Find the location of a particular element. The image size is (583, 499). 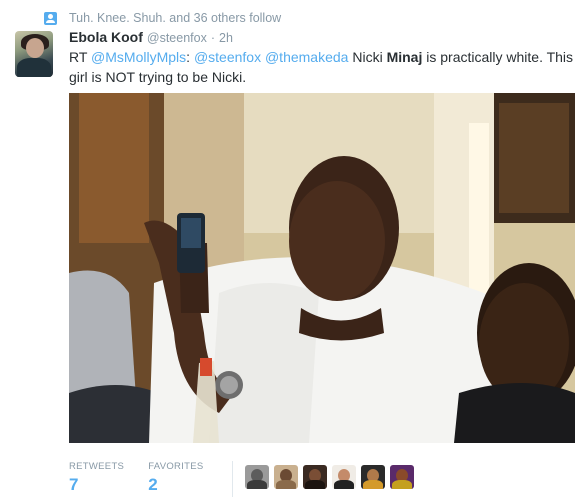

tweet-stats: RETWEETS 7 FAVORITES 2 is located at coordinates (151, 479).